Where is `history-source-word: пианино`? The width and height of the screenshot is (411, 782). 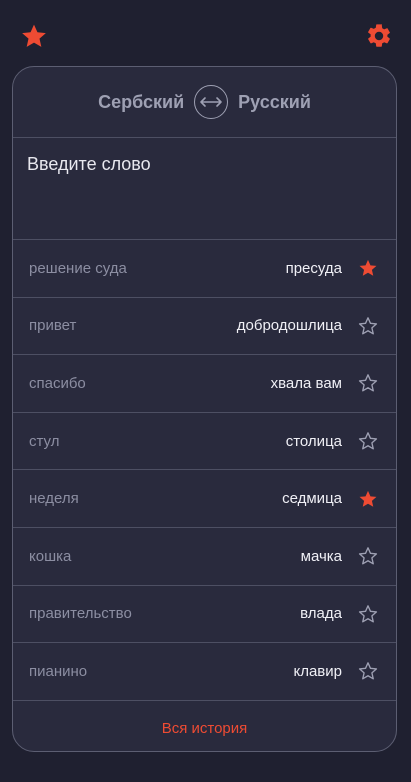 history-source-word: пианино is located at coordinates (58, 671).